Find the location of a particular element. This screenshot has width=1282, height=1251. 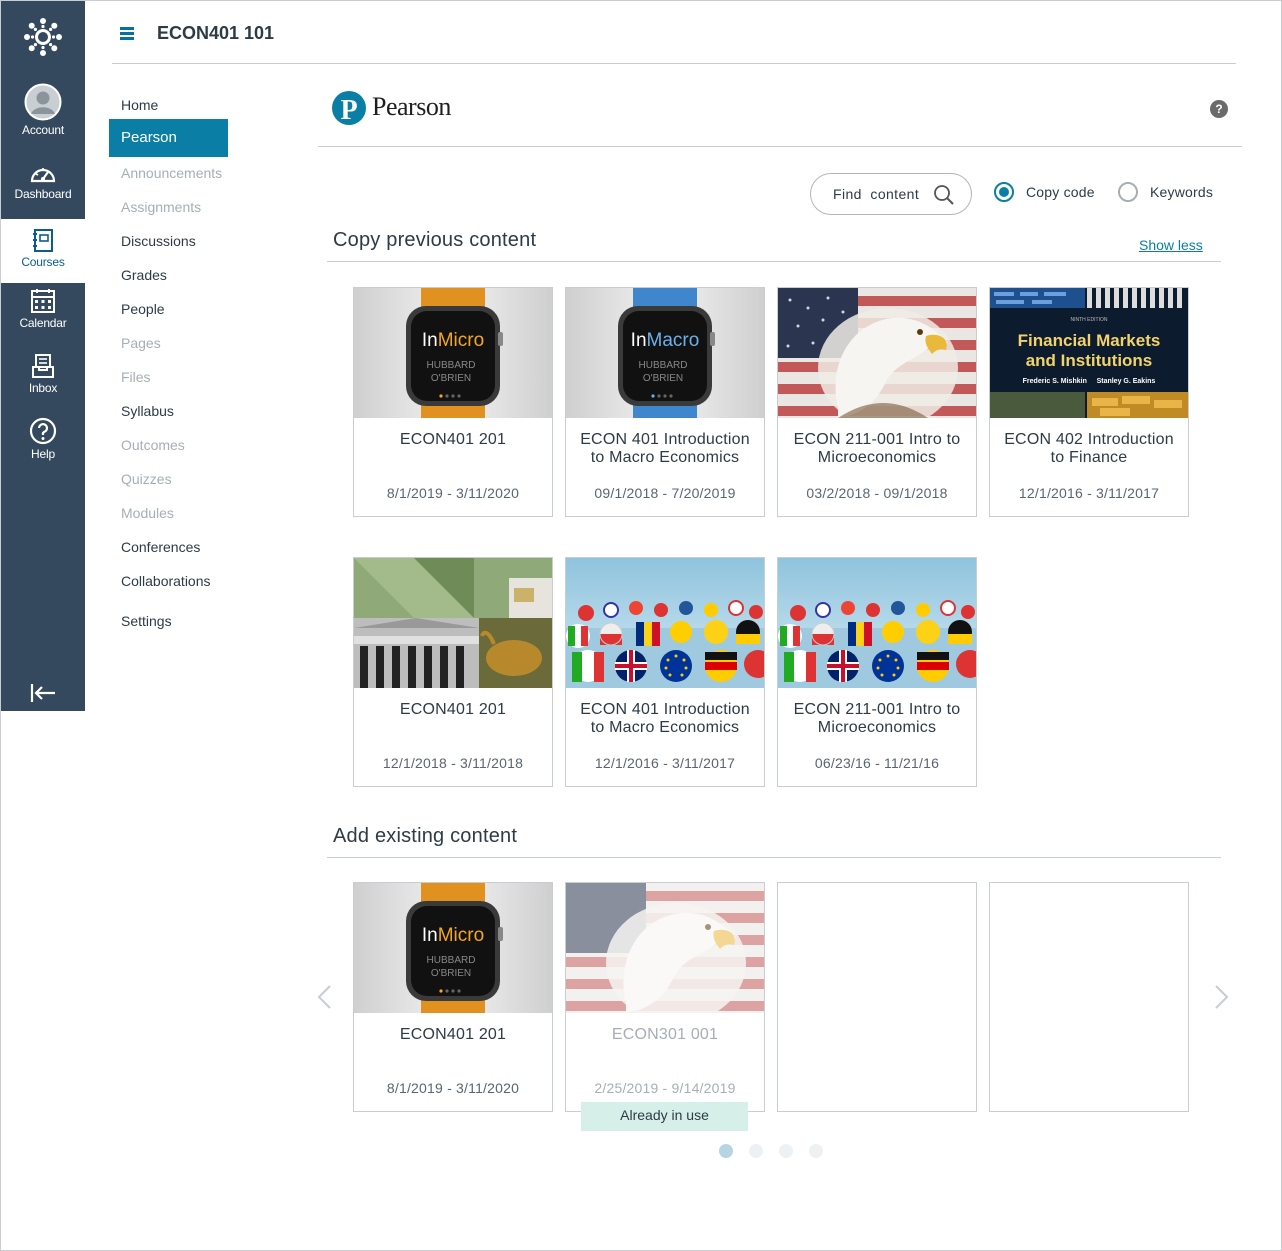

inbox-icon is located at coordinates (43, 366).